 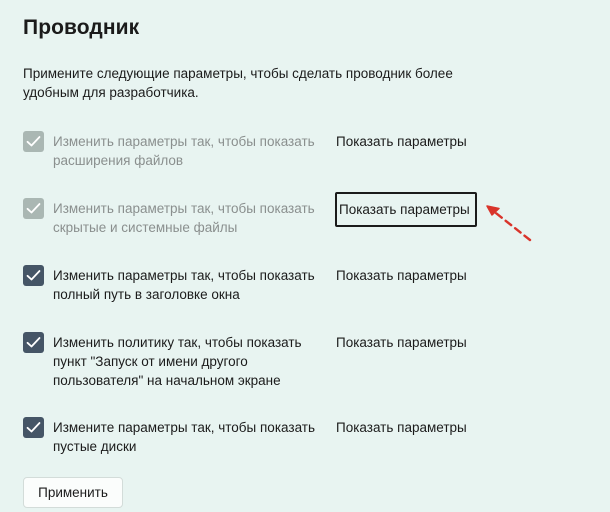 I want to click on page-title: Проводник, so click(x=81, y=27).